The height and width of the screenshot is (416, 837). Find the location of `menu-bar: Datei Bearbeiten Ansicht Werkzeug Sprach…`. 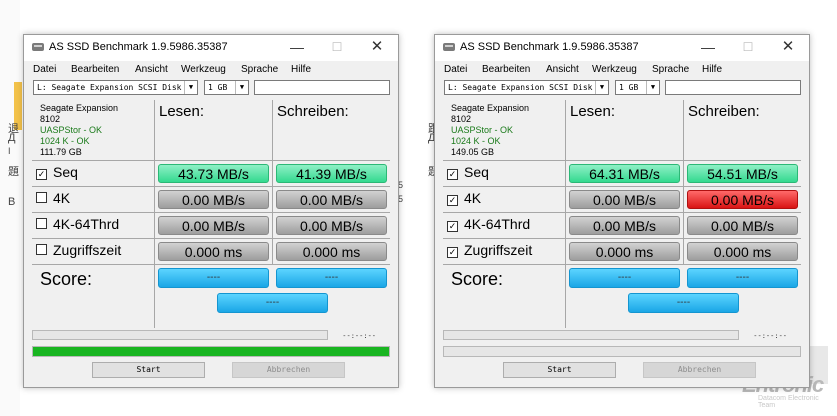

menu-bar: Datei Bearbeiten Ansicht Werkzeug Sprach… is located at coordinates (622, 70).